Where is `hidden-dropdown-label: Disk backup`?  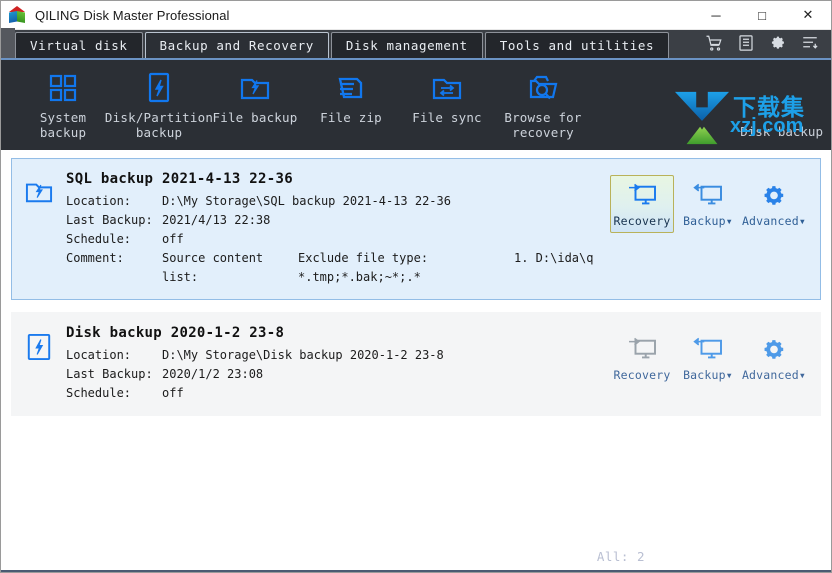
hidden-dropdown-label: Disk backup is located at coordinates (781, 131).